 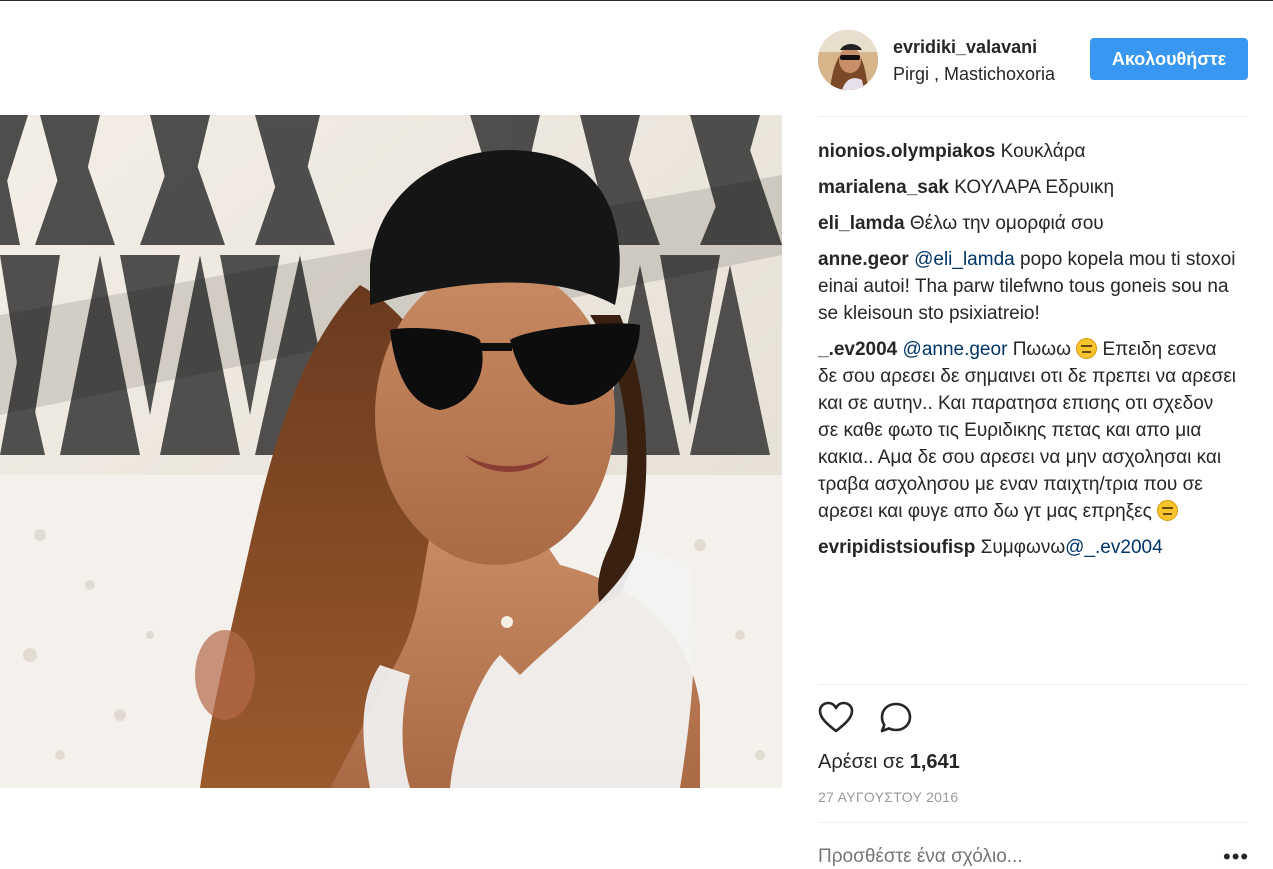 What do you see at coordinates (888, 797) in the screenshot?
I see `post-date: 27 ΑΥΓΟΥΣΤΟΥ 2016` at bounding box center [888, 797].